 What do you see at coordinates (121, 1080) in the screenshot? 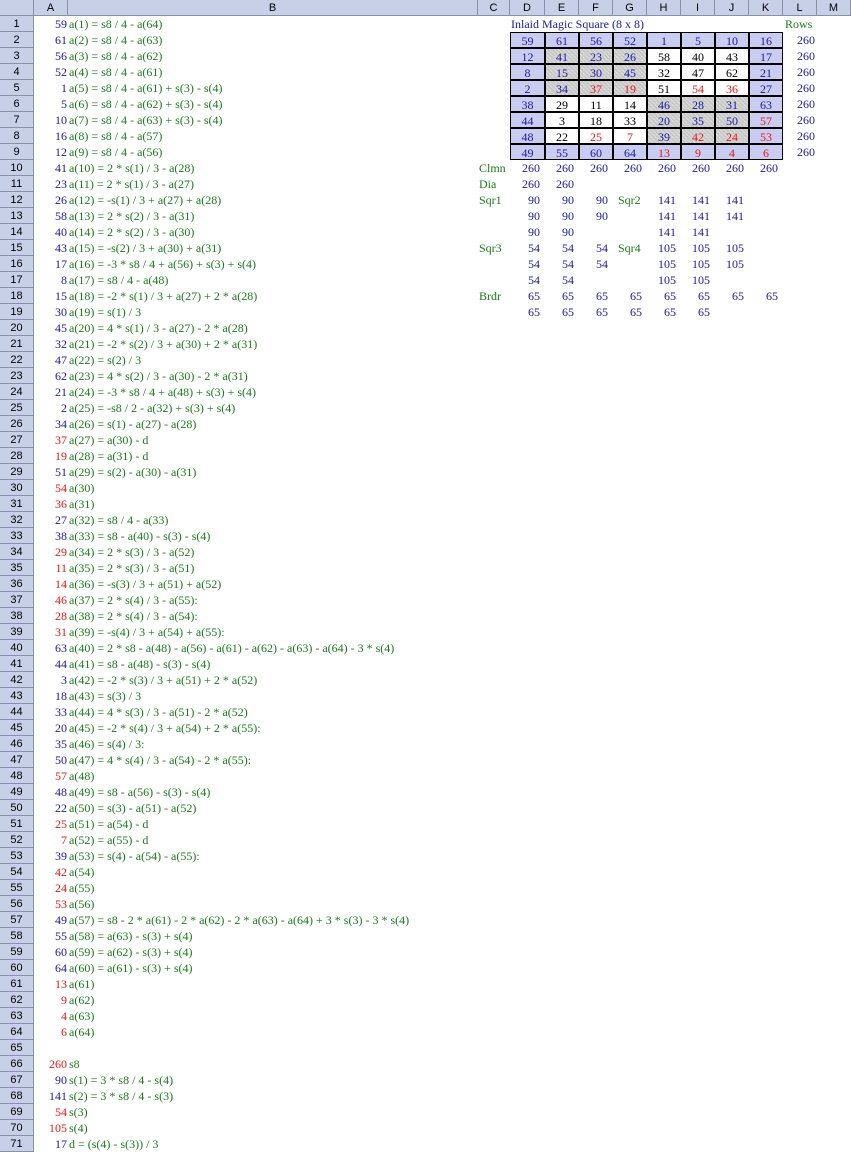
I see `cell-formula: s(1) = 3 * s8 / 4 - s(4)` at bounding box center [121, 1080].